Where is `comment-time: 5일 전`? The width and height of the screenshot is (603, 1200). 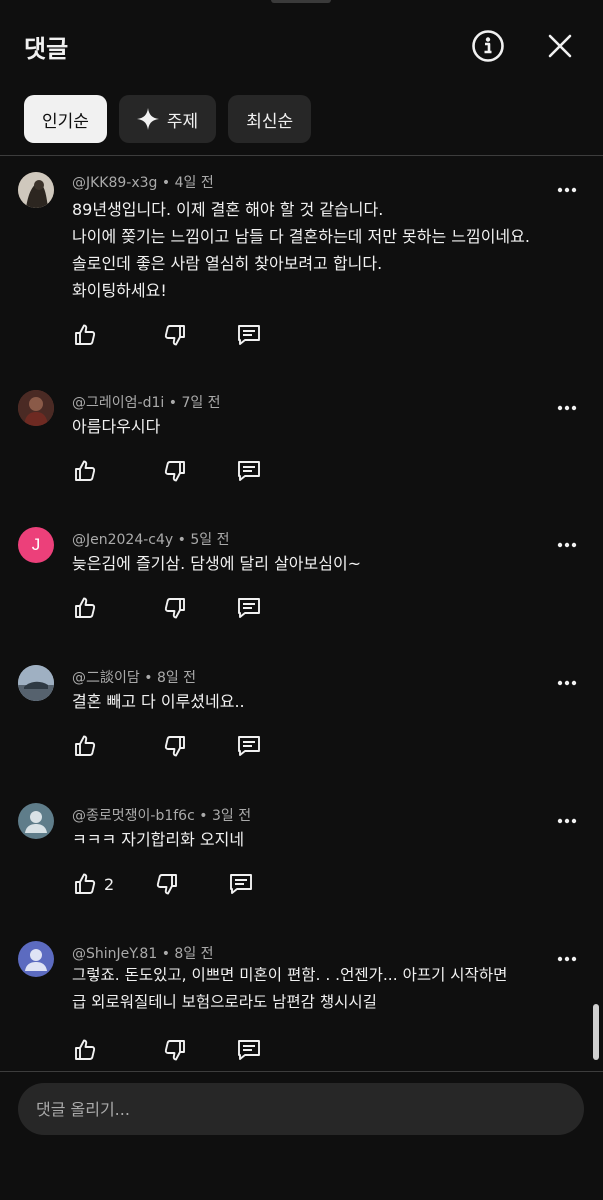 comment-time: 5일 전 is located at coordinates (210, 540).